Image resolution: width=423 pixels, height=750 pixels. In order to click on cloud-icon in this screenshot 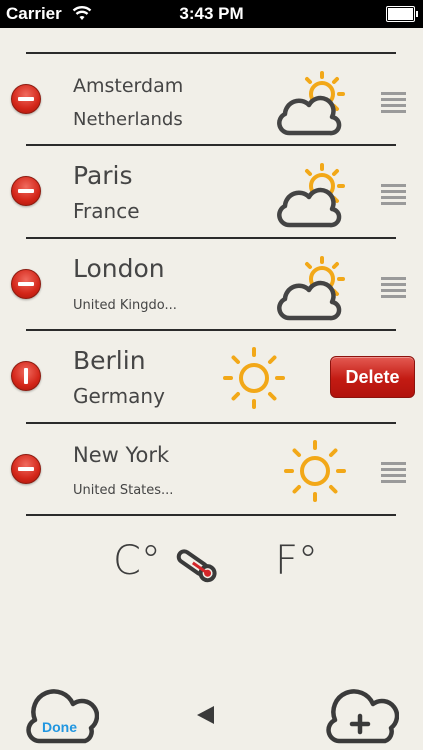, I will do `click(62, 716)`.